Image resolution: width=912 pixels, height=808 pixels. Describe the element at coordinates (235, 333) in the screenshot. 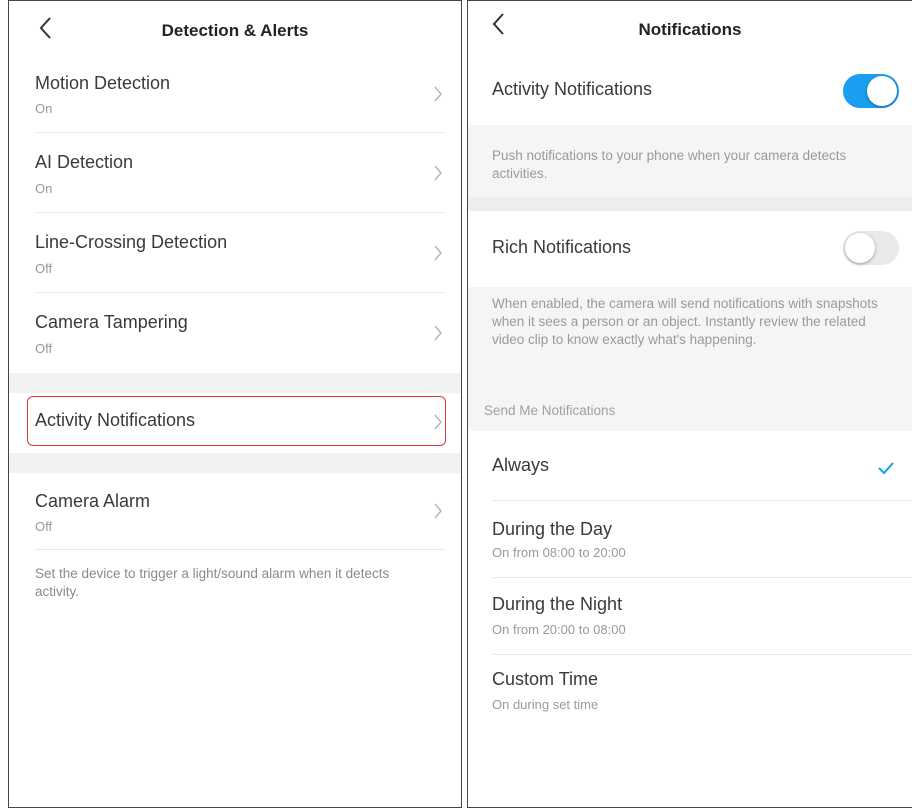

I see `camera-tampering-item: Camera Tampering Off` at that location.